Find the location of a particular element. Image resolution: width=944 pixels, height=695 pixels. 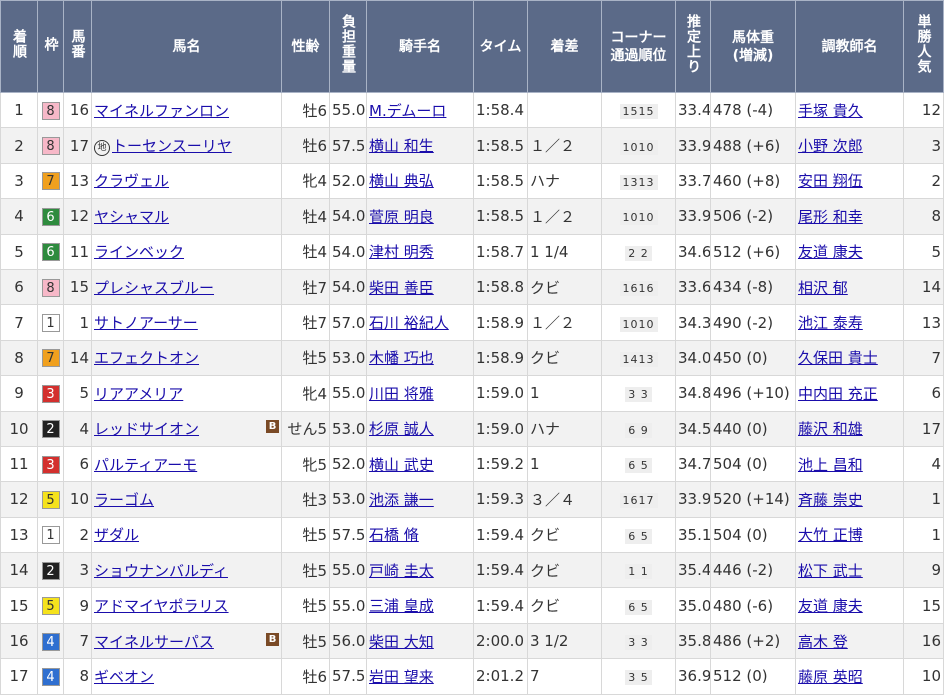

weight-cell: 55.0 is located at coordinates (348, 110).